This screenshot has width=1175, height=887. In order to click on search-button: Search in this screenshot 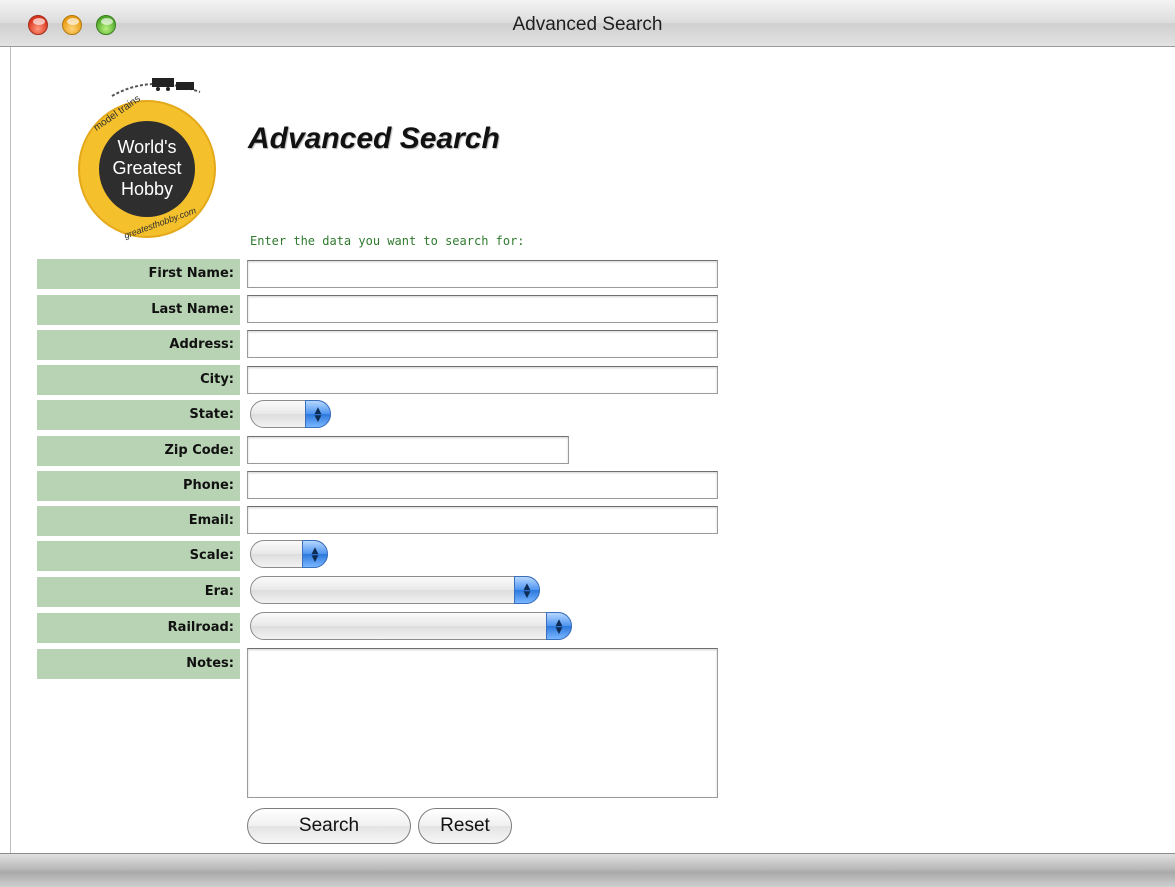, I will do `click(329, 826)`.